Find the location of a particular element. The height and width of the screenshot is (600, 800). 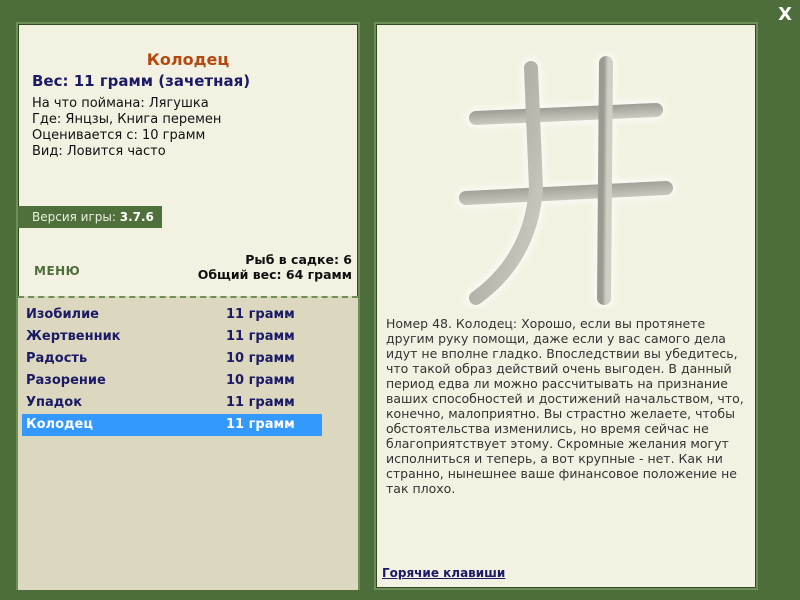

detail-frequency: Вид: Ловится часто is located at coordinates (99, 151).